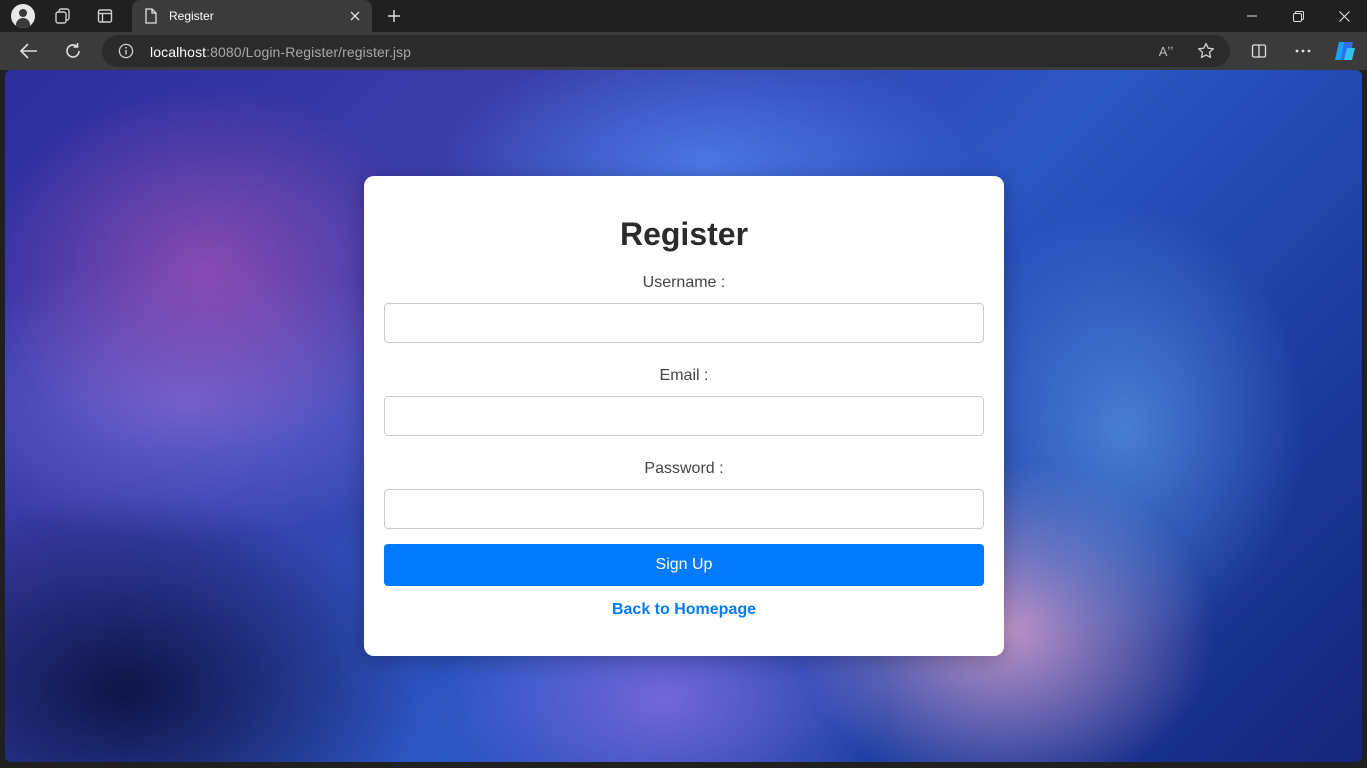 The height and width of the screenshot is (768, 1367). I want to click on email-input, so click(684, 416).